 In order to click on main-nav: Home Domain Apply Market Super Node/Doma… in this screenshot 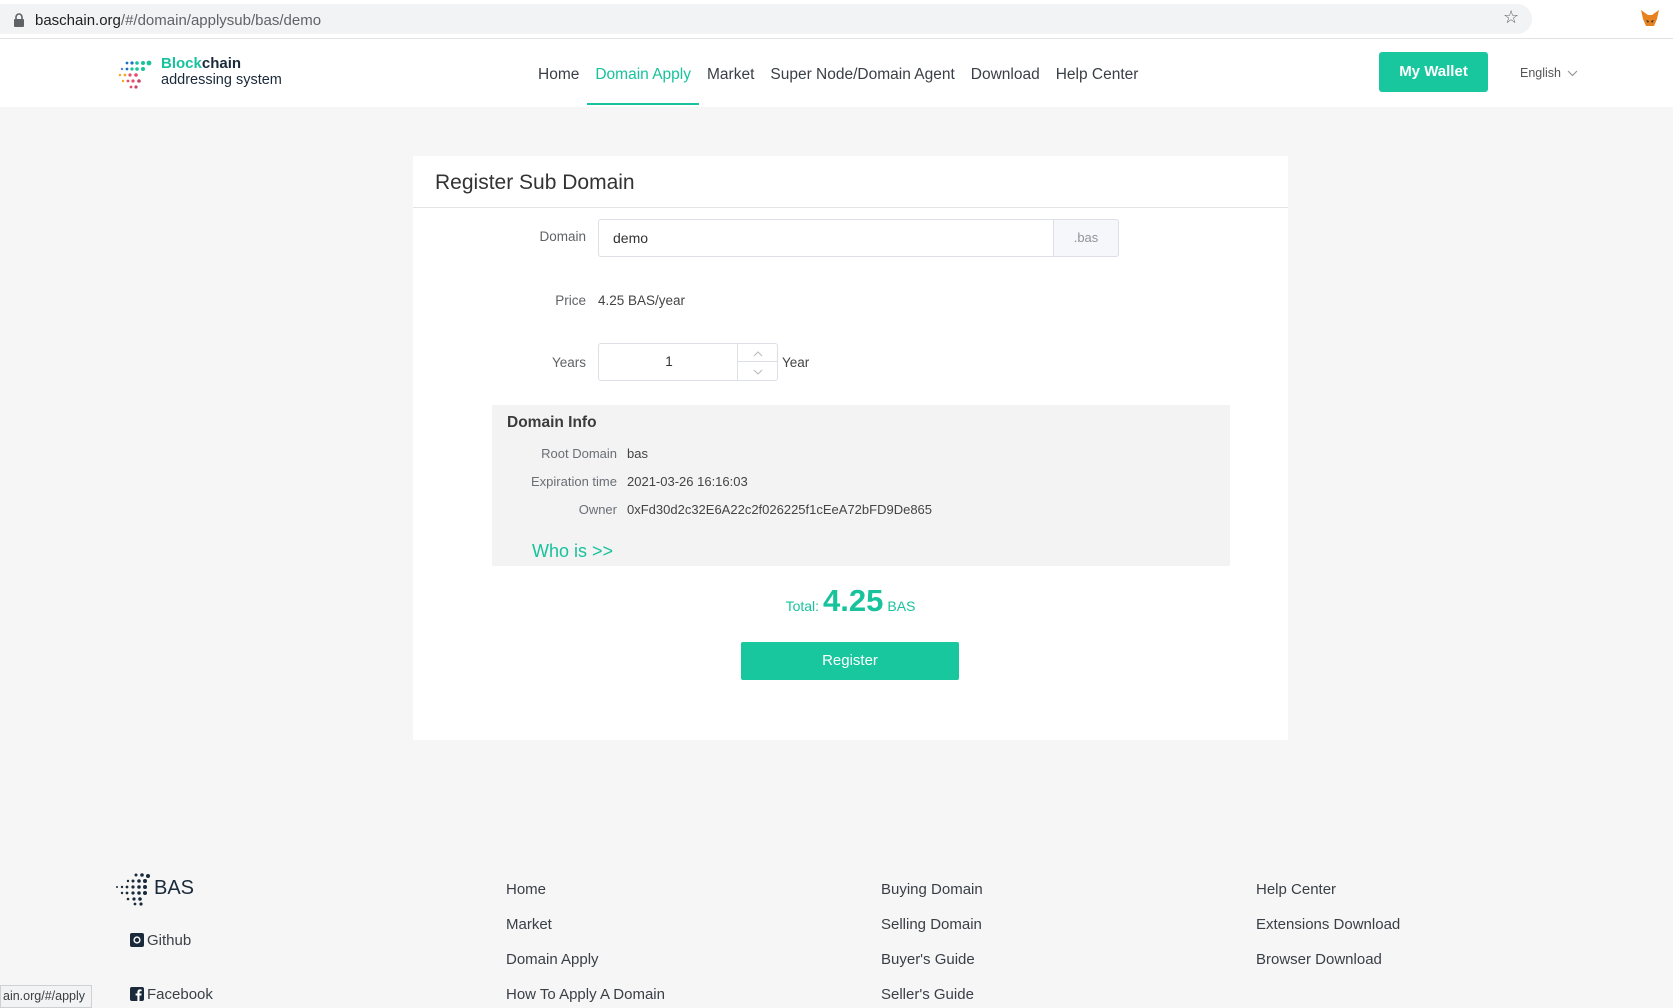, I will do `click(838, 73)`.